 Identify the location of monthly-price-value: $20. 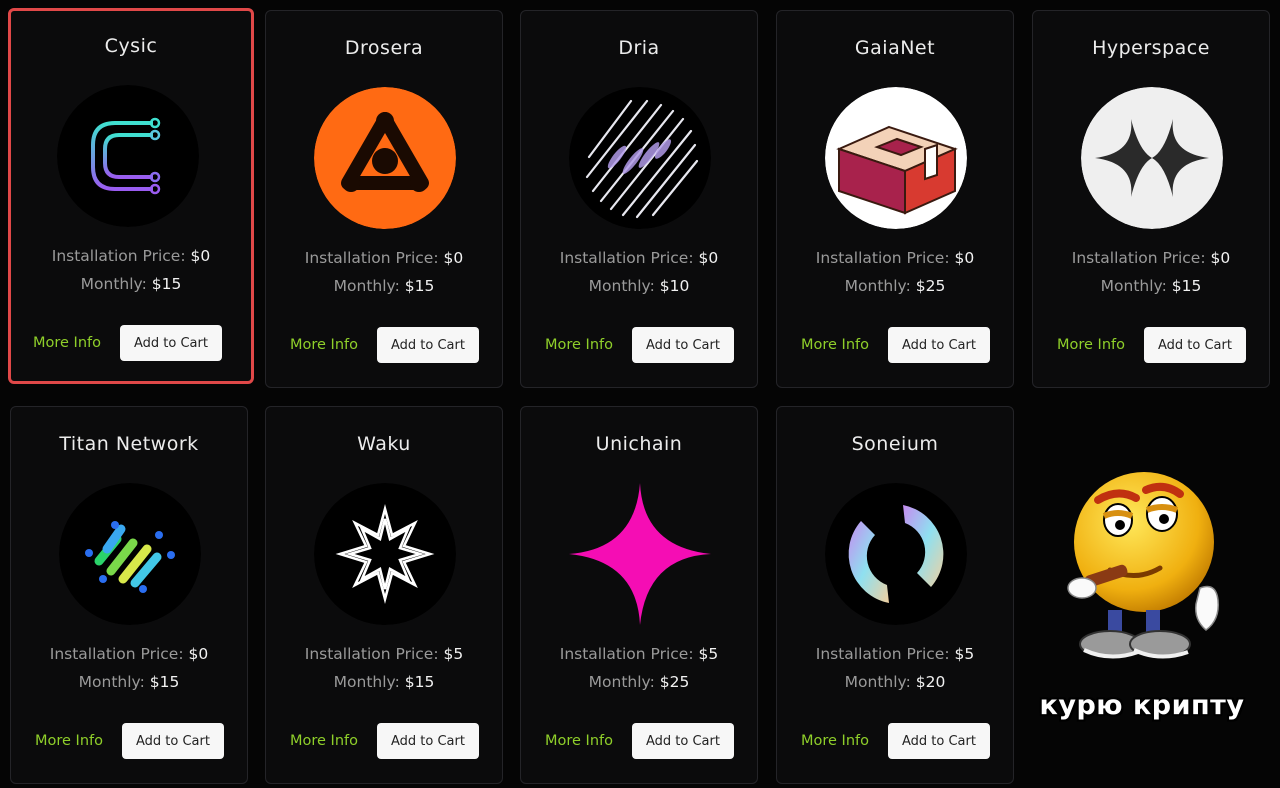
(930, 682).